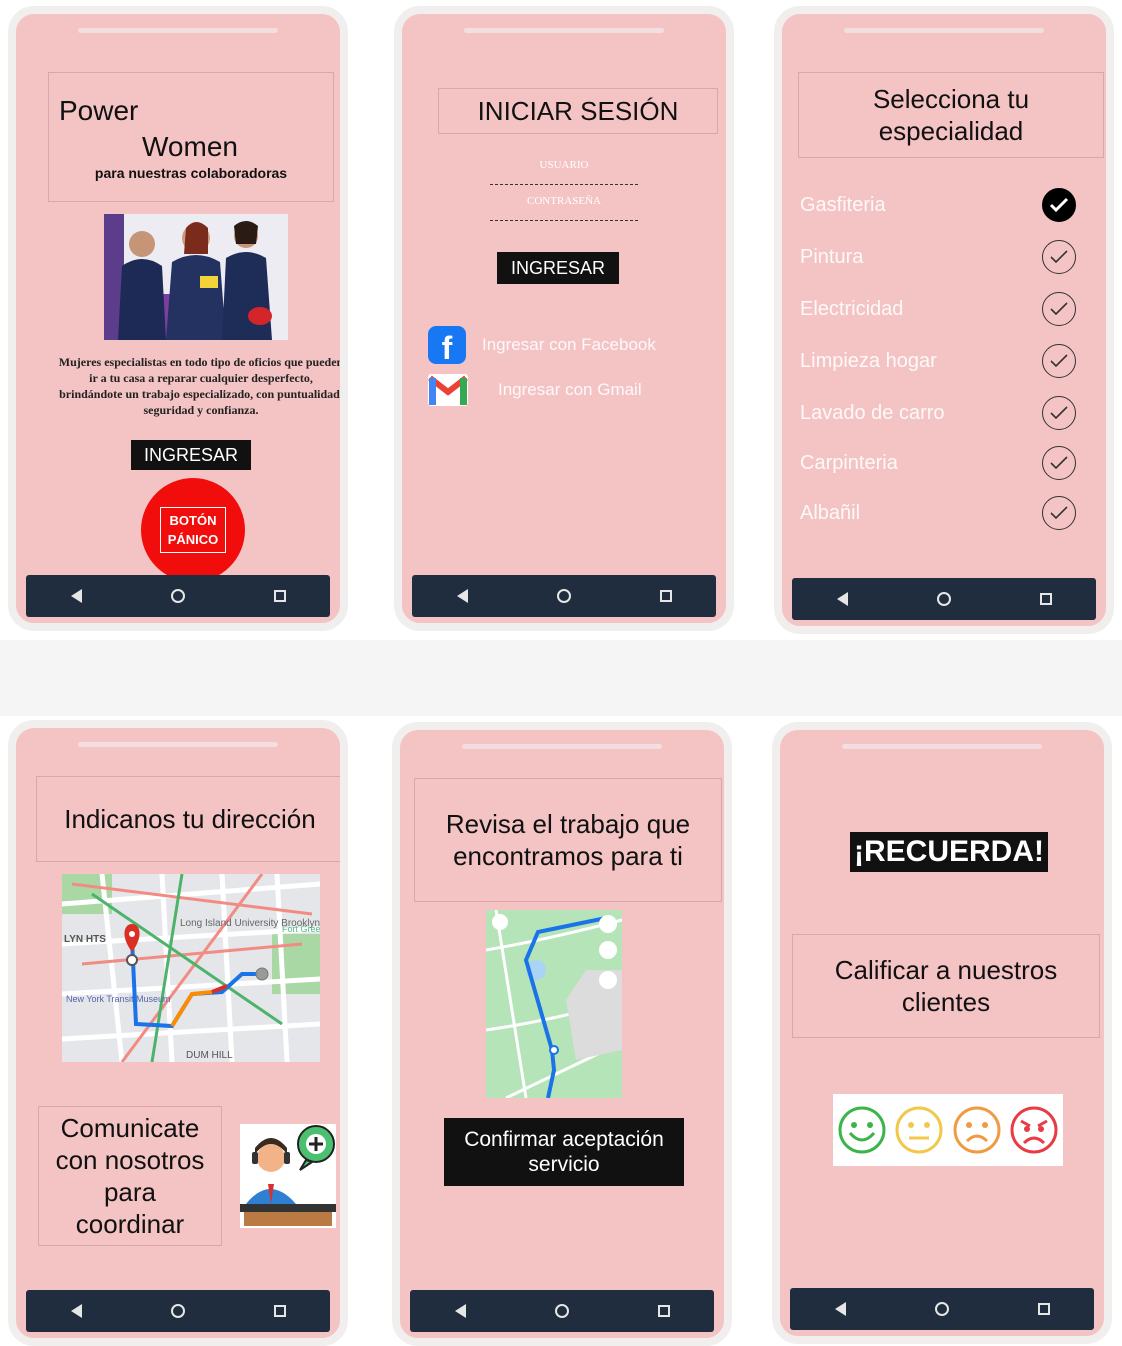 The image size is (1122, 1346). What do you see at coordinates (938, 361) in the screenshot?
I see `specialty-option: Limpieza hogar` at bounding box center [938, 361].